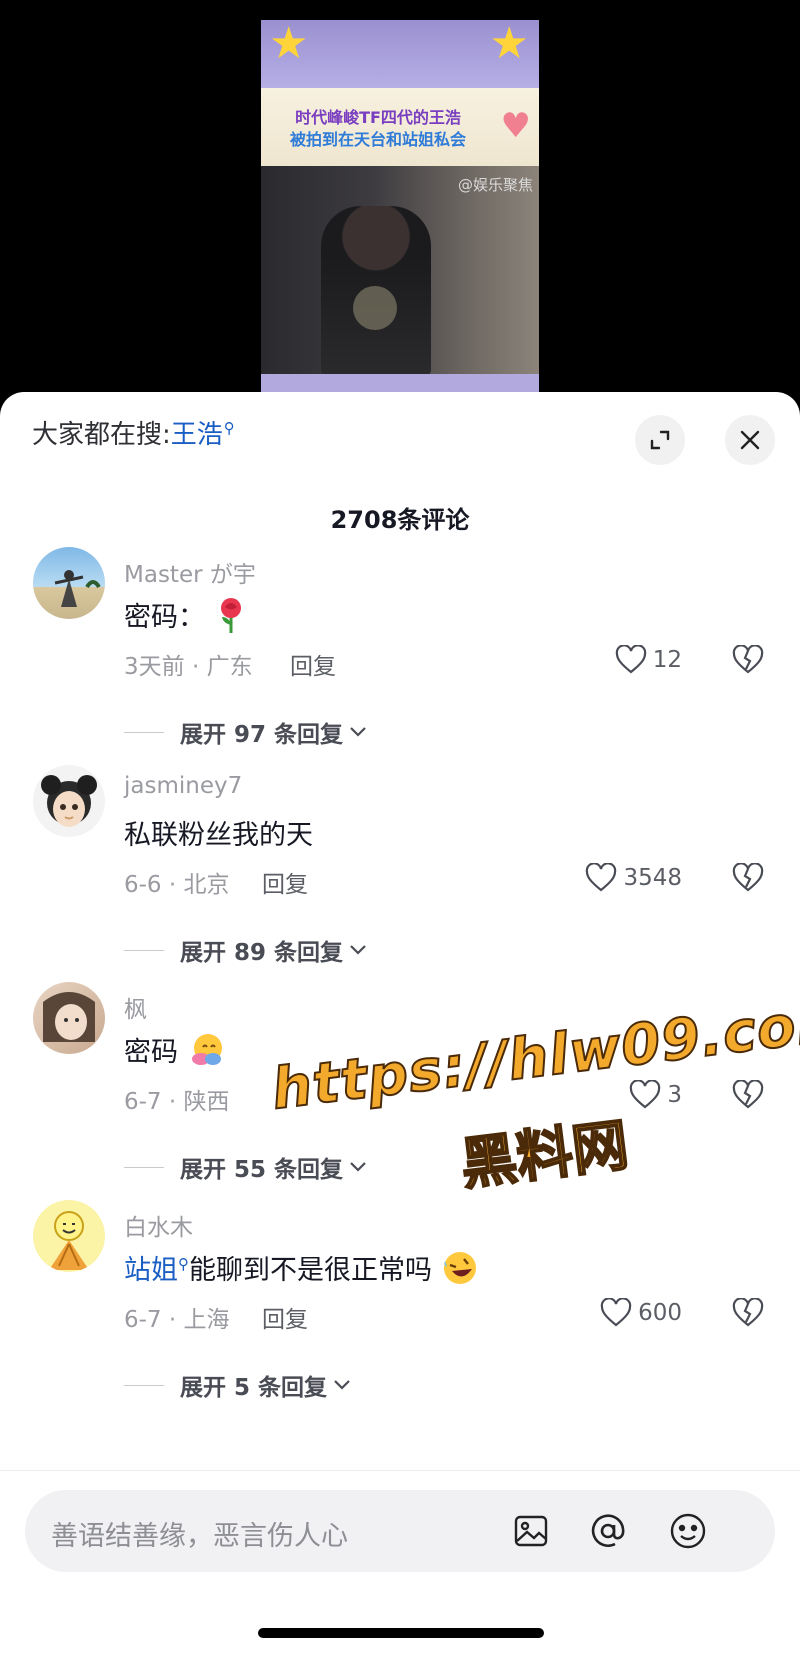 This screenshot has width=800, height=1656. What do you see at coordinates (135, 1007) in the screenshot?
I see `comment-username: 枫` at bounding box center [135, 1007].